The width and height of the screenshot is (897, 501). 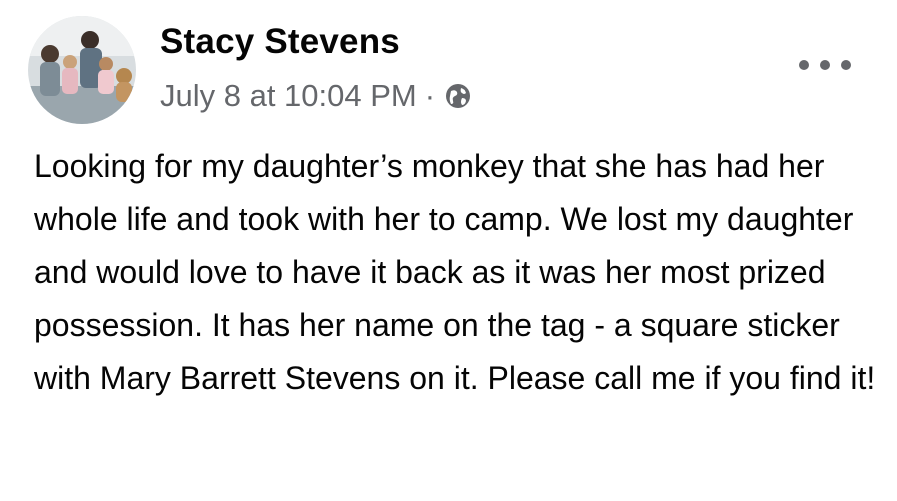 What do you see at coordinates (825, 65) in the screenshot?
I see `more-options-button` at bounding box center [825, 65].